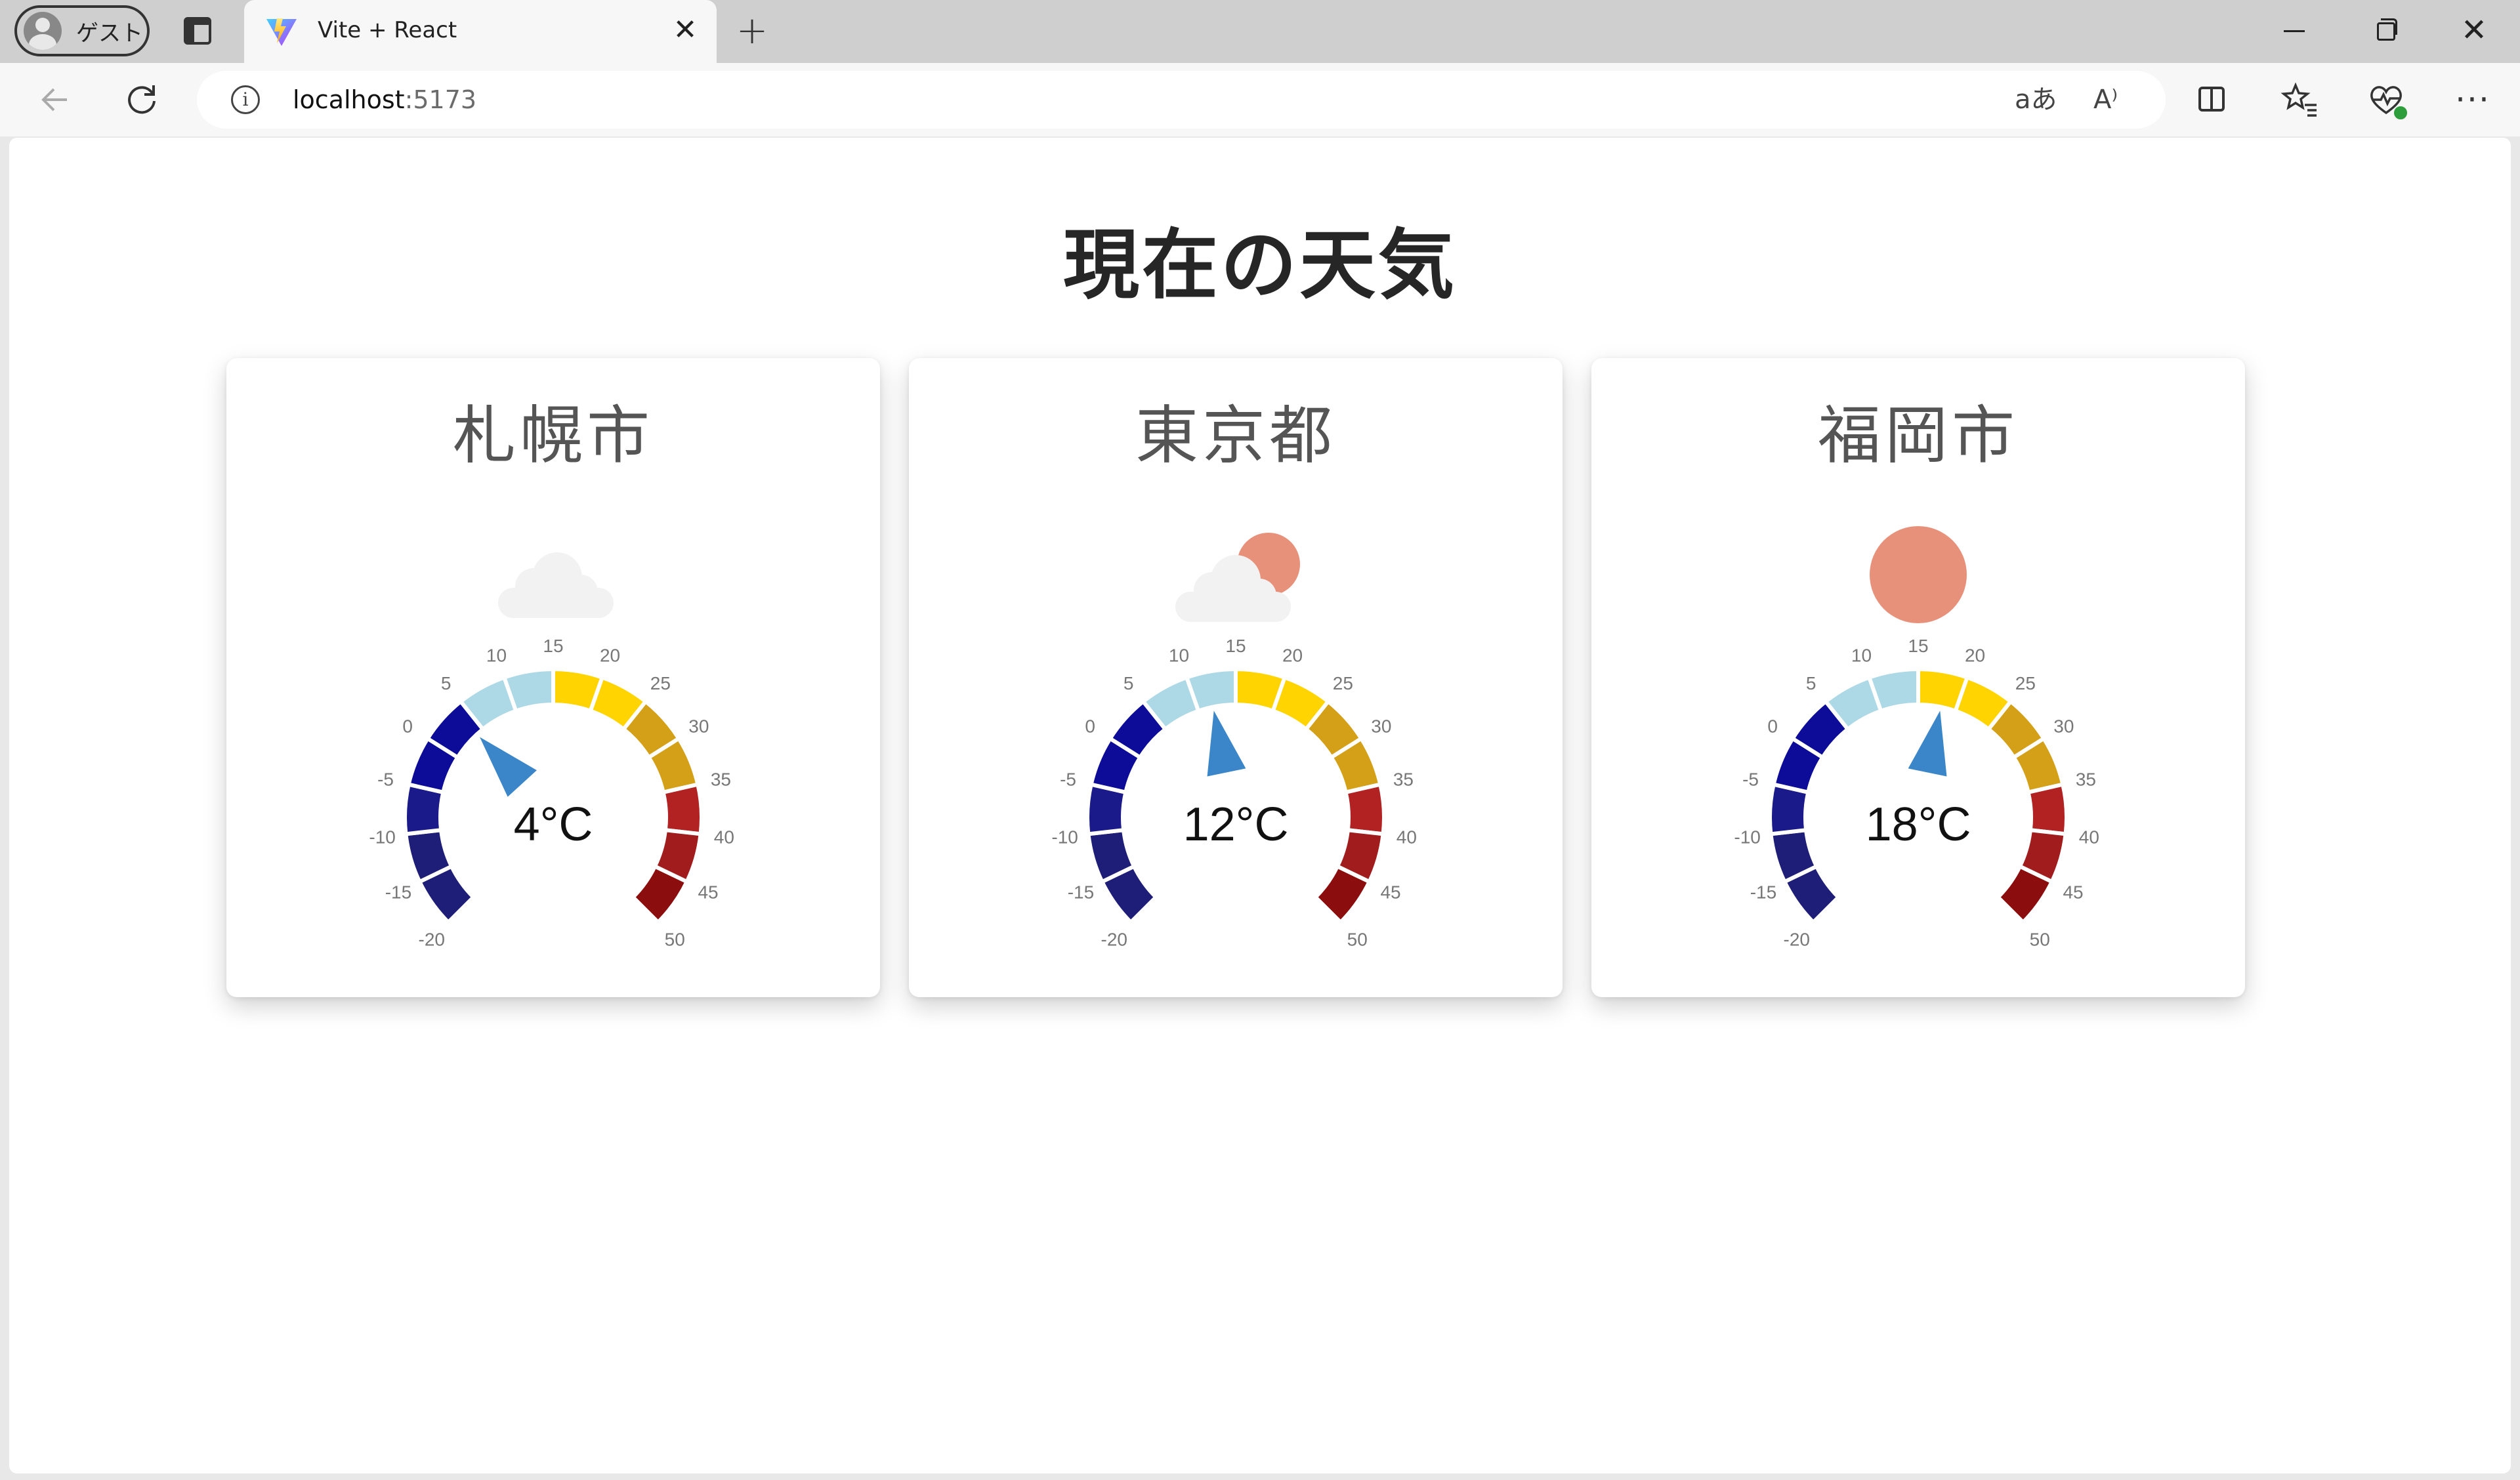  I want to click on tab-close-icon: ✕, so click(685, 30).